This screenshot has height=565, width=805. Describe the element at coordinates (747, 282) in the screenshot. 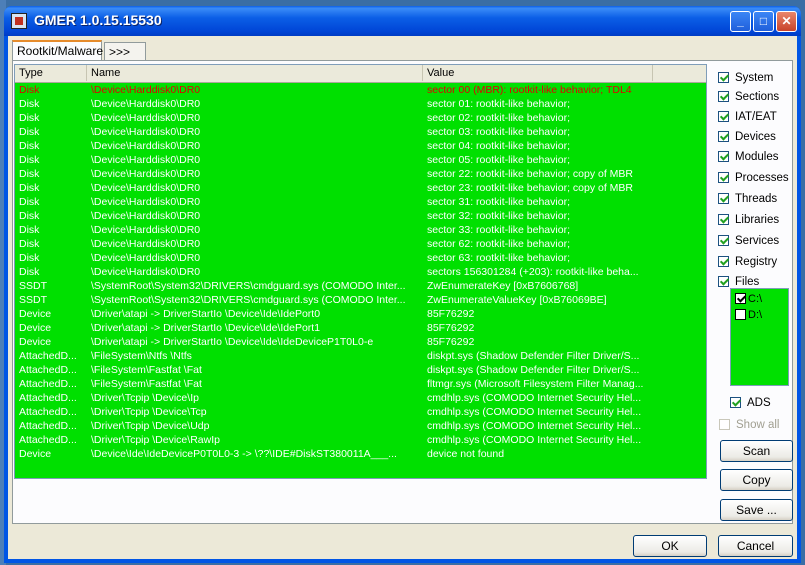

I see `option-label: Files` at that location.